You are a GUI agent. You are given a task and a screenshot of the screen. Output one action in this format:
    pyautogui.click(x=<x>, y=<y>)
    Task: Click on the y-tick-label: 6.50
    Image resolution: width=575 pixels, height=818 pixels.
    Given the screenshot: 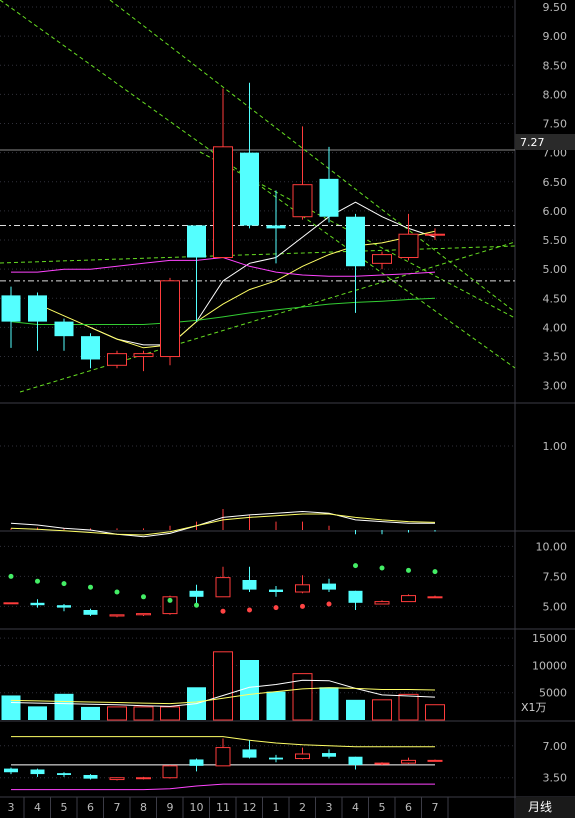 What is the action you would take?
    pyautogui.click(x=555, y=182)
    